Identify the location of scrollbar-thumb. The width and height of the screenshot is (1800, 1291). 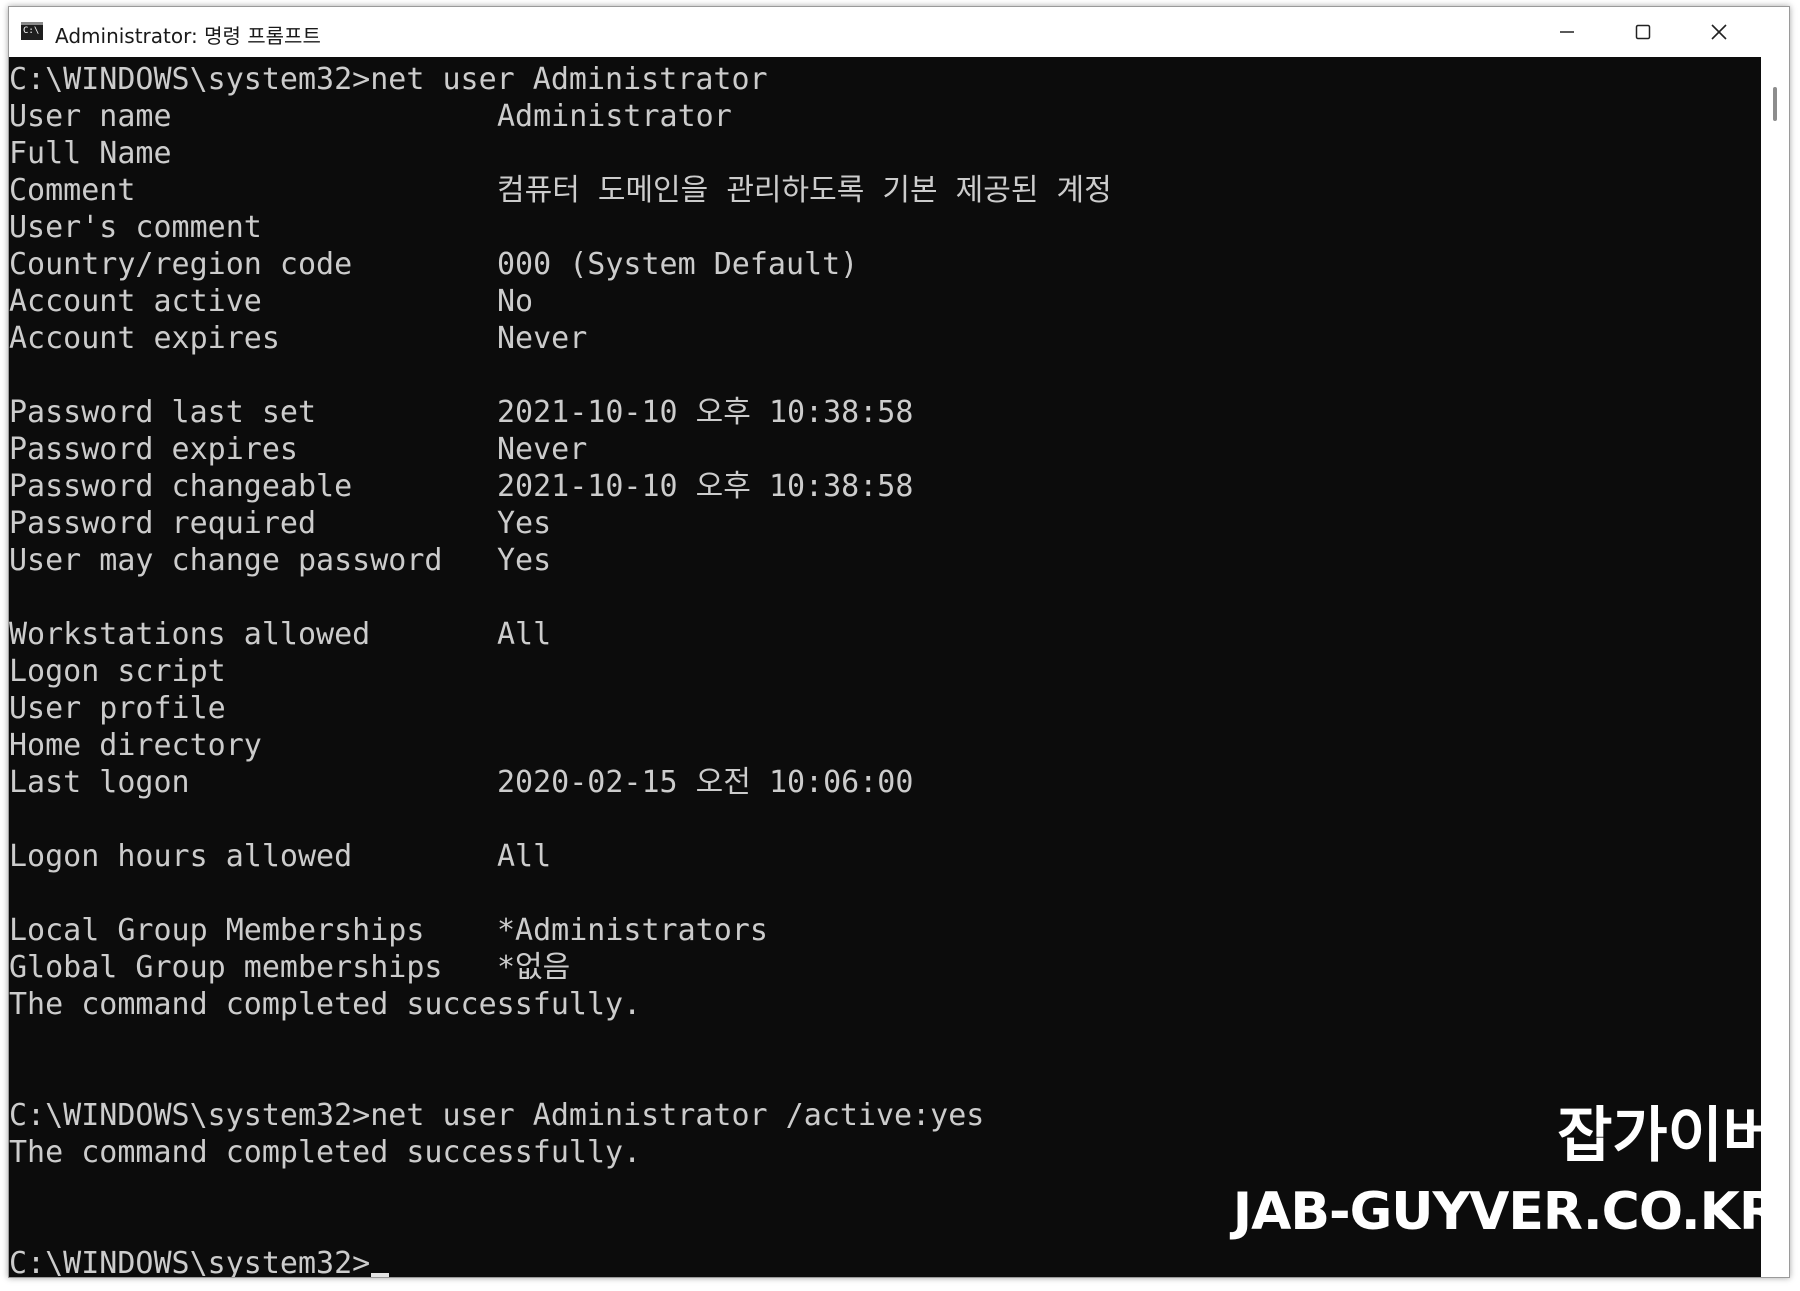
(1775, 104).